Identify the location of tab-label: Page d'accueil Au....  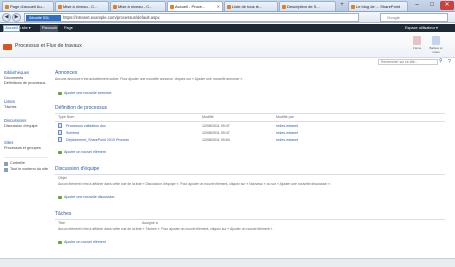
(28, 6).